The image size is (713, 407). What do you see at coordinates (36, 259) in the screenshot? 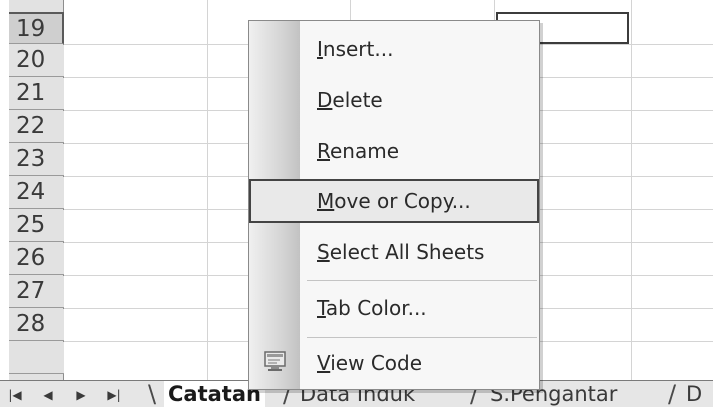
I see `row-header-26: 26` at bounding box center [36, 259].